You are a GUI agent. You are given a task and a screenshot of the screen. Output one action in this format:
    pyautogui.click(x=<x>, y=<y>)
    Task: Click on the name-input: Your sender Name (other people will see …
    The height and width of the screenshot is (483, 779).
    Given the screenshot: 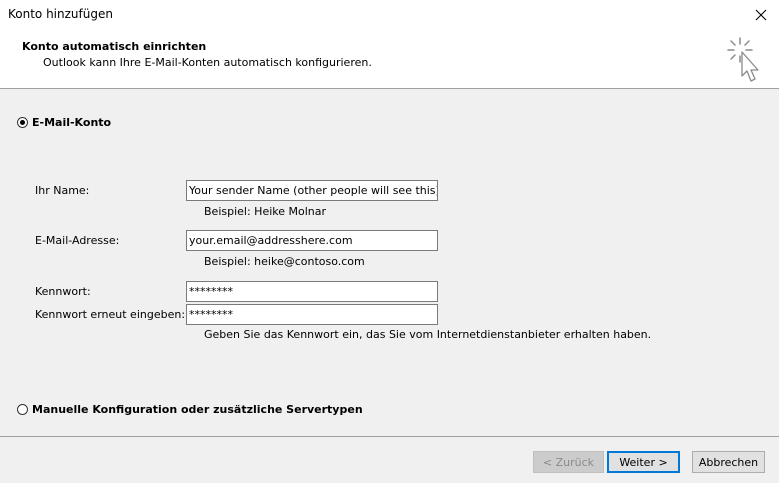 What is the action you would take?
    pyautogui.click(x=312, y=190)
    